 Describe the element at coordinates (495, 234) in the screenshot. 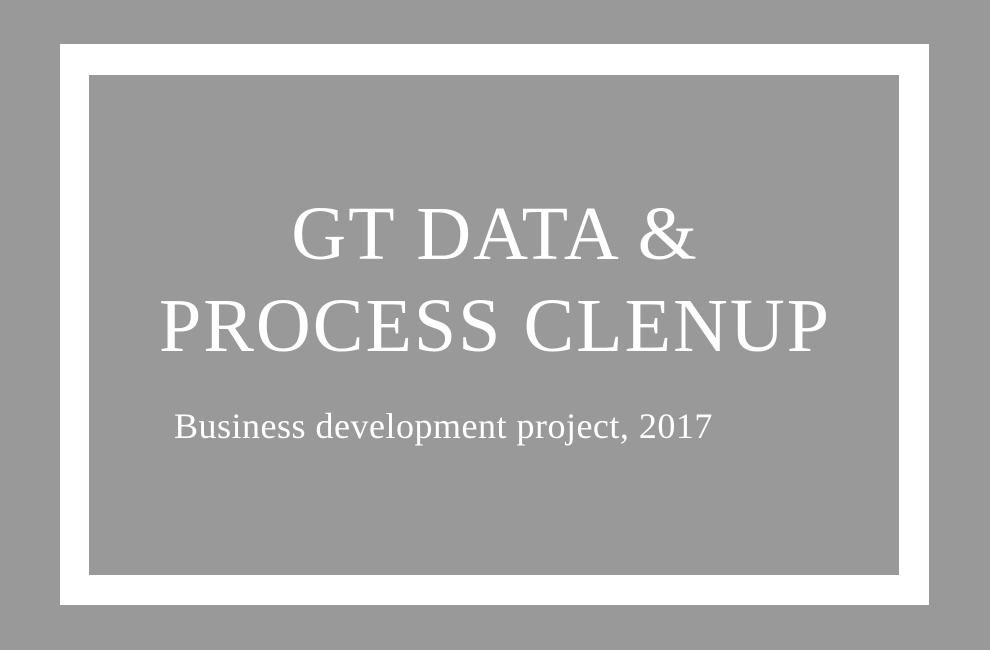

I see `title-line-1: GT DATA &` at that location.